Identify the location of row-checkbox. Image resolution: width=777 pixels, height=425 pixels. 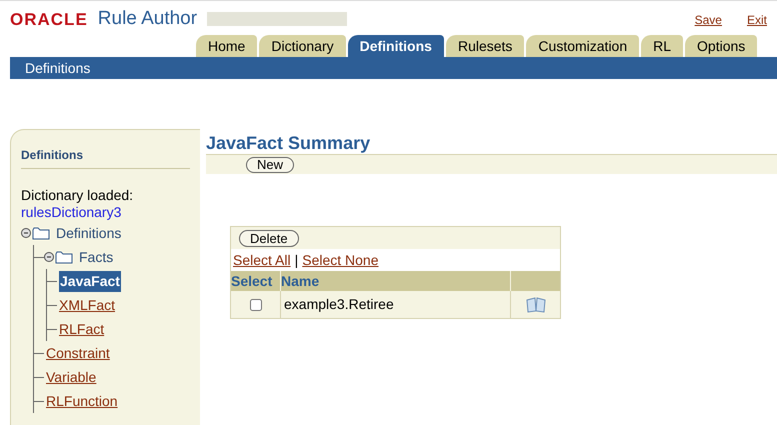
(256, 304).